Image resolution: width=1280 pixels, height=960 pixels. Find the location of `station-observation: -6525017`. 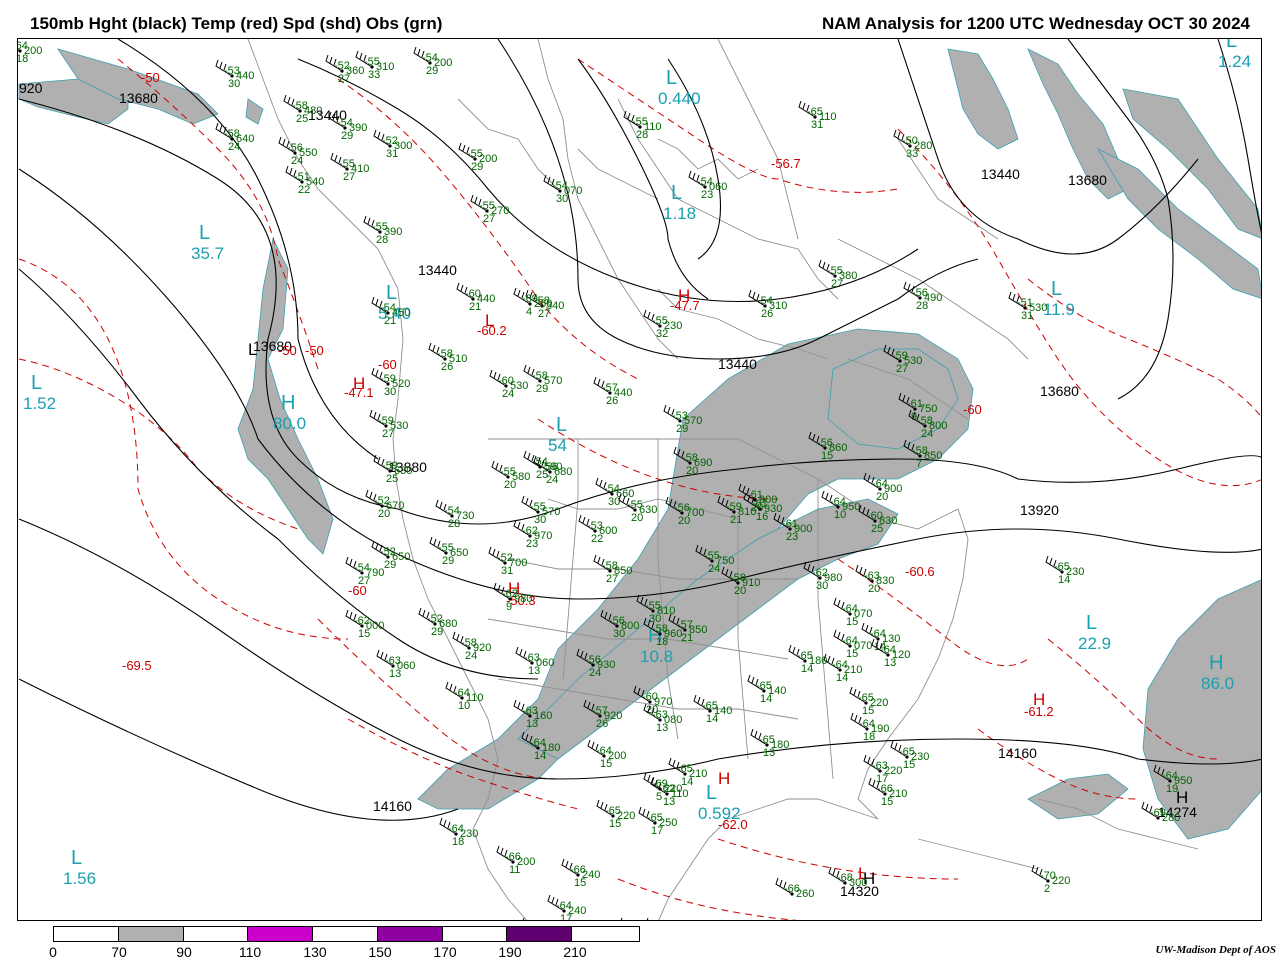

station-observation: -6525017 is located at coordinates (657, 821).